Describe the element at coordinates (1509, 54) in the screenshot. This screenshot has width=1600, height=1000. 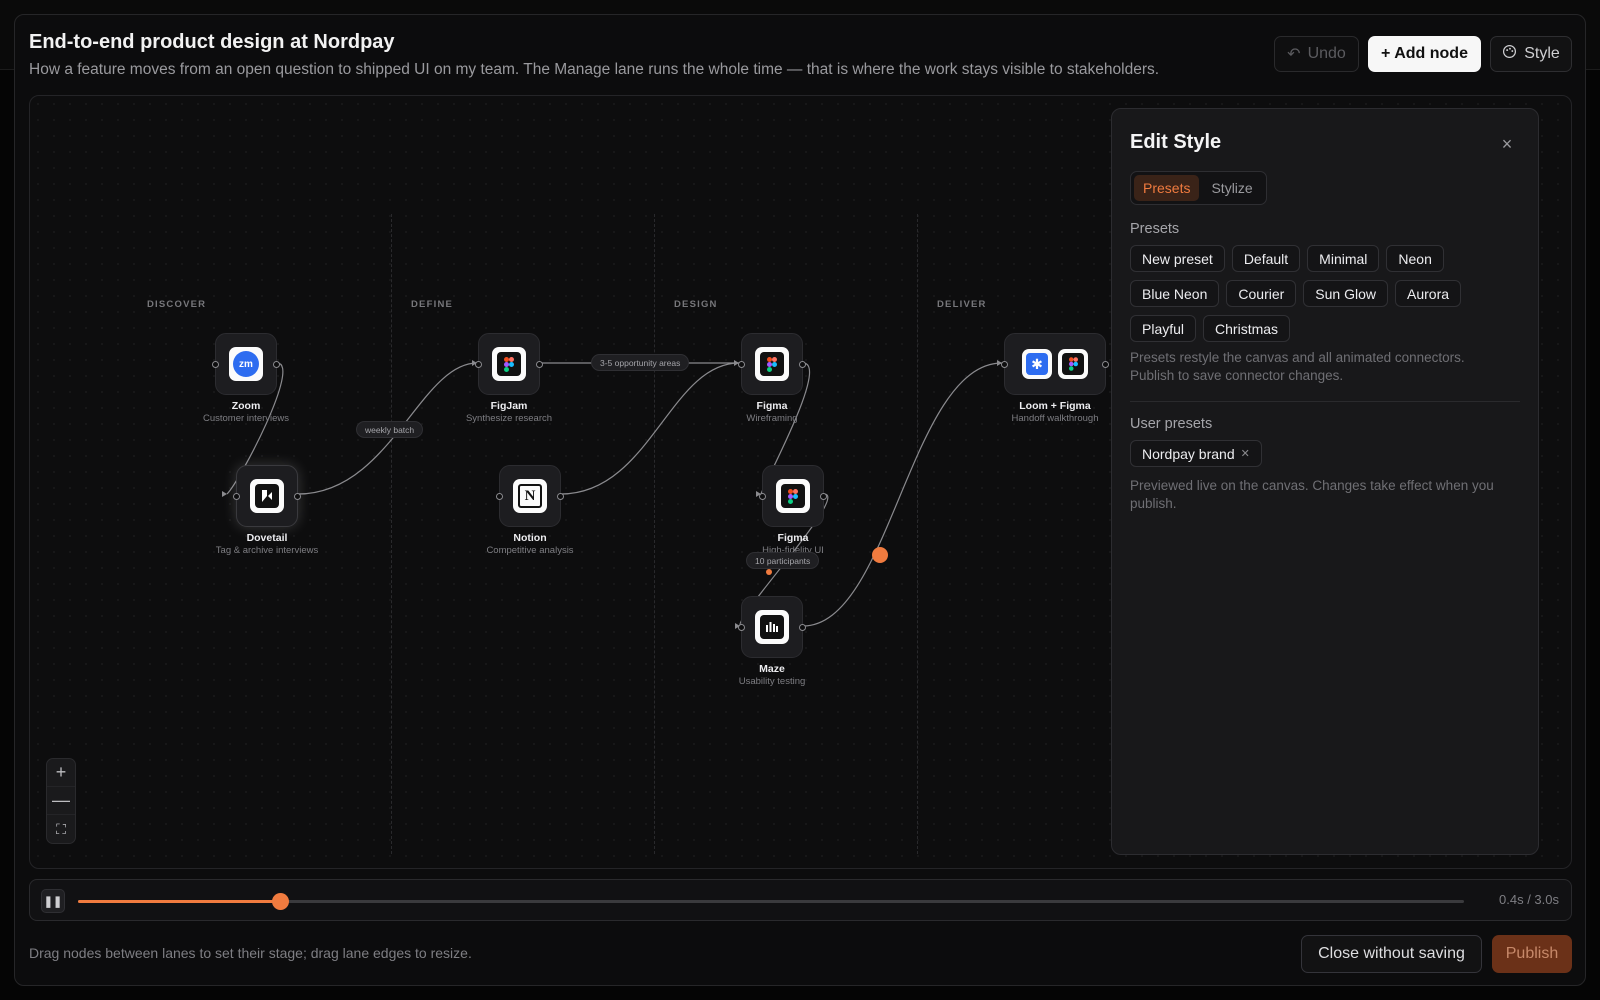
I see `palette-icon` at that location.